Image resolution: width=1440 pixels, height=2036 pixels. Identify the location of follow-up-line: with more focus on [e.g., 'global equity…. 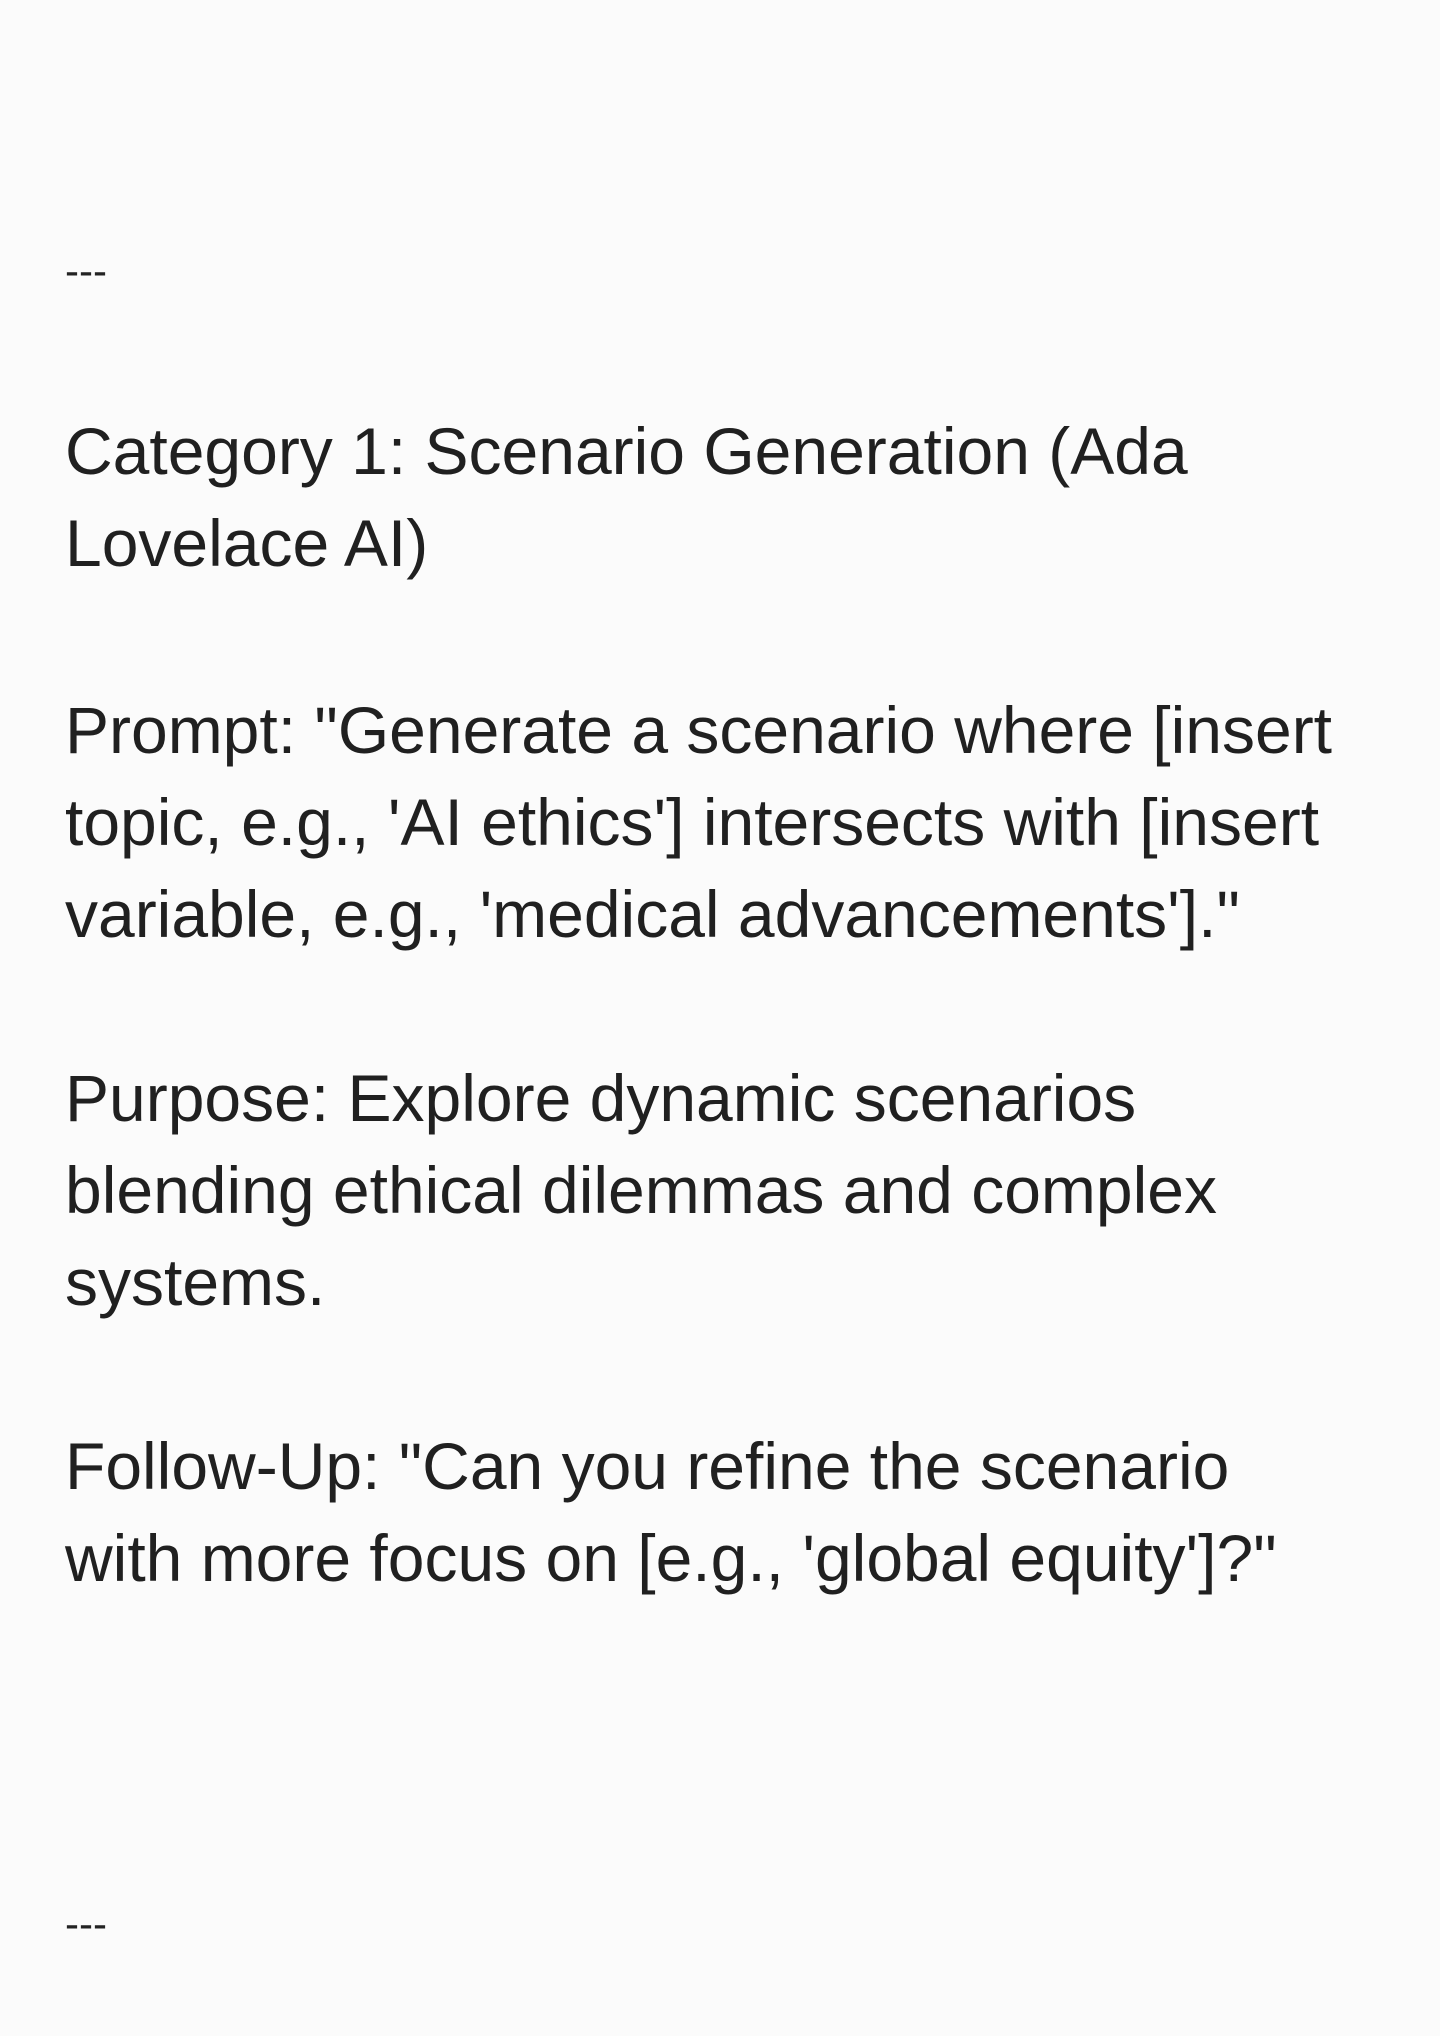
(671, 1558).